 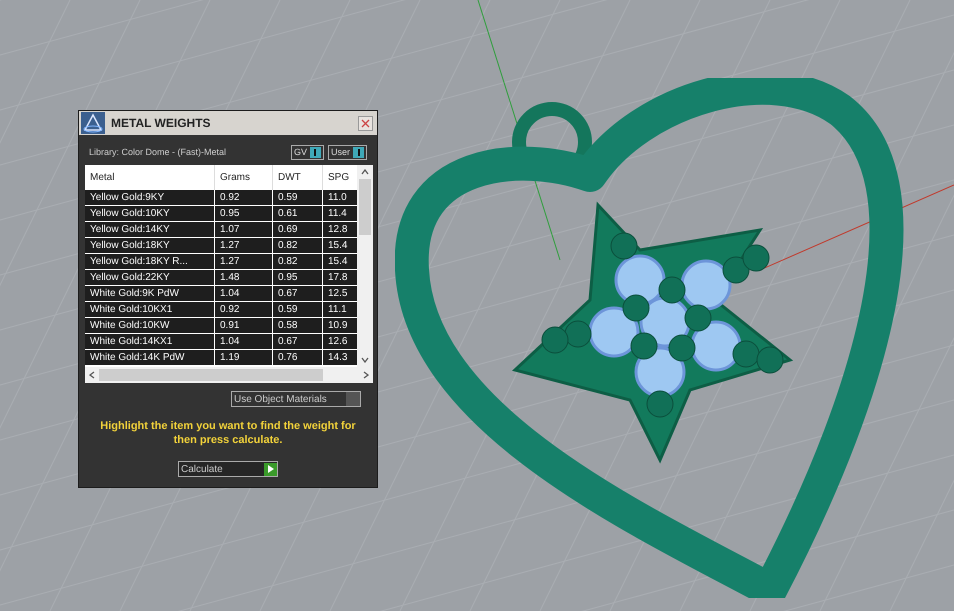 I want to click on table-cell: White Gold:10KX1, so click(x=150, y=309).